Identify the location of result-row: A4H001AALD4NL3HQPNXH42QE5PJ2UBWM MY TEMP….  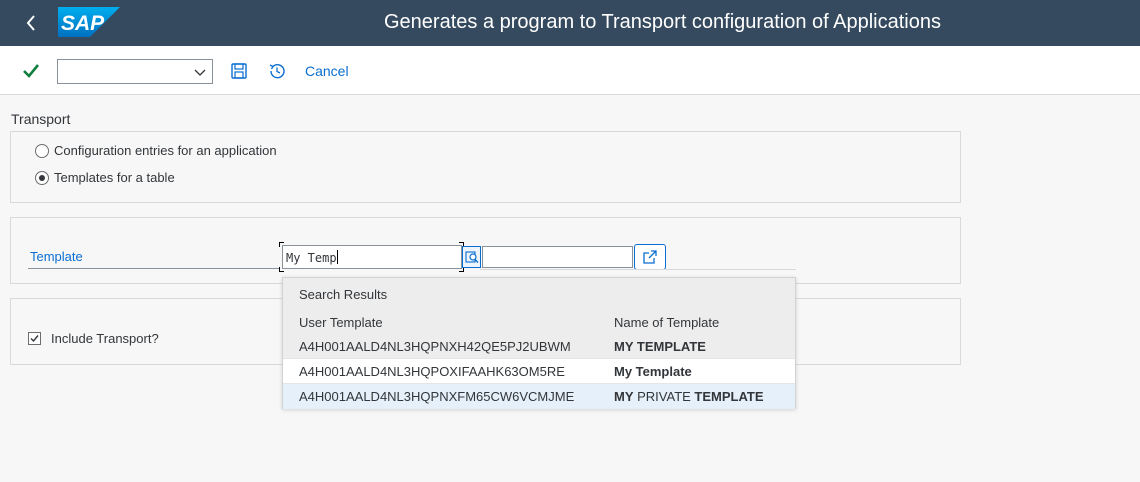
(539, 346).